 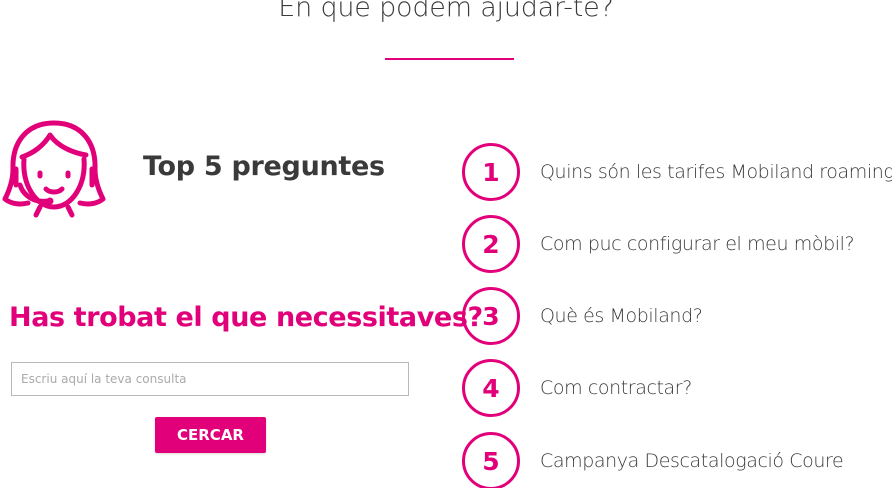 I want to click on support-agent-icon, so click(x=54, y=169).